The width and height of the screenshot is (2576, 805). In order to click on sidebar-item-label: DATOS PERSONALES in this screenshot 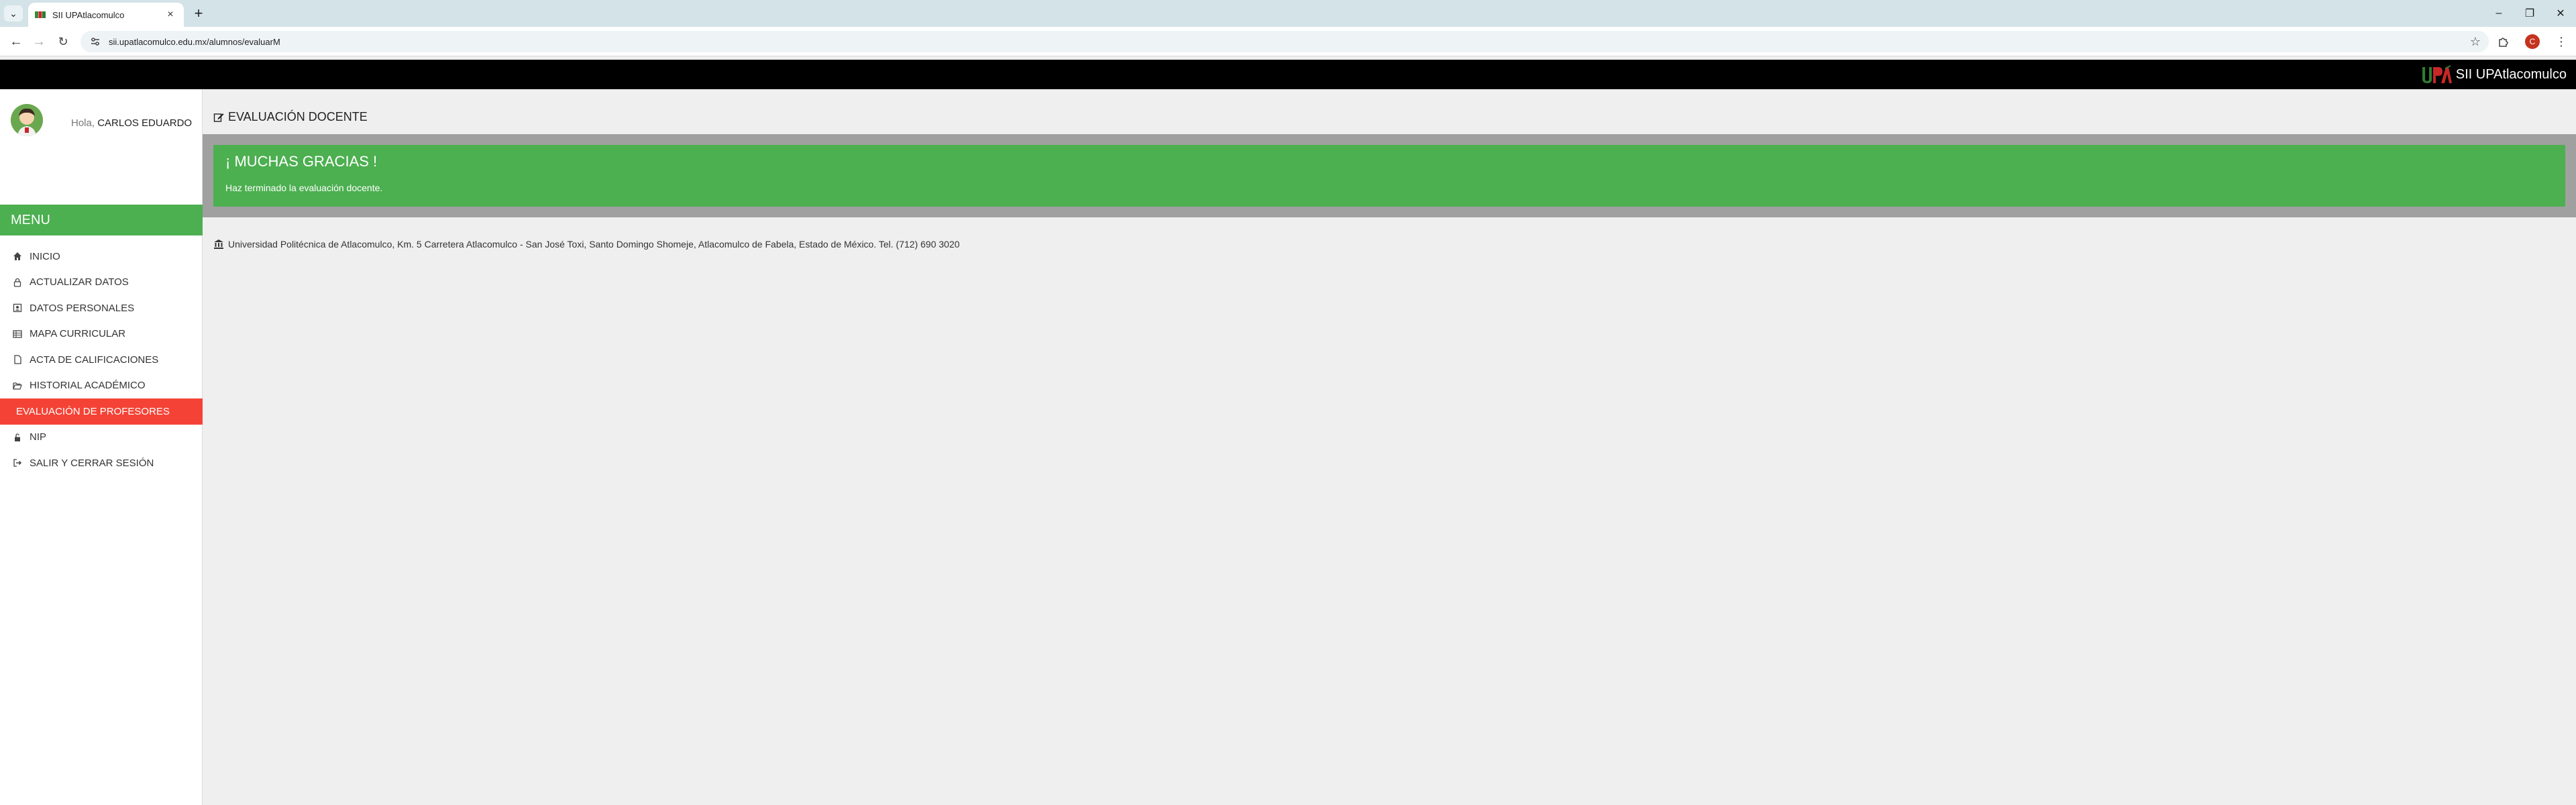, I will do `click(82, 308)`.